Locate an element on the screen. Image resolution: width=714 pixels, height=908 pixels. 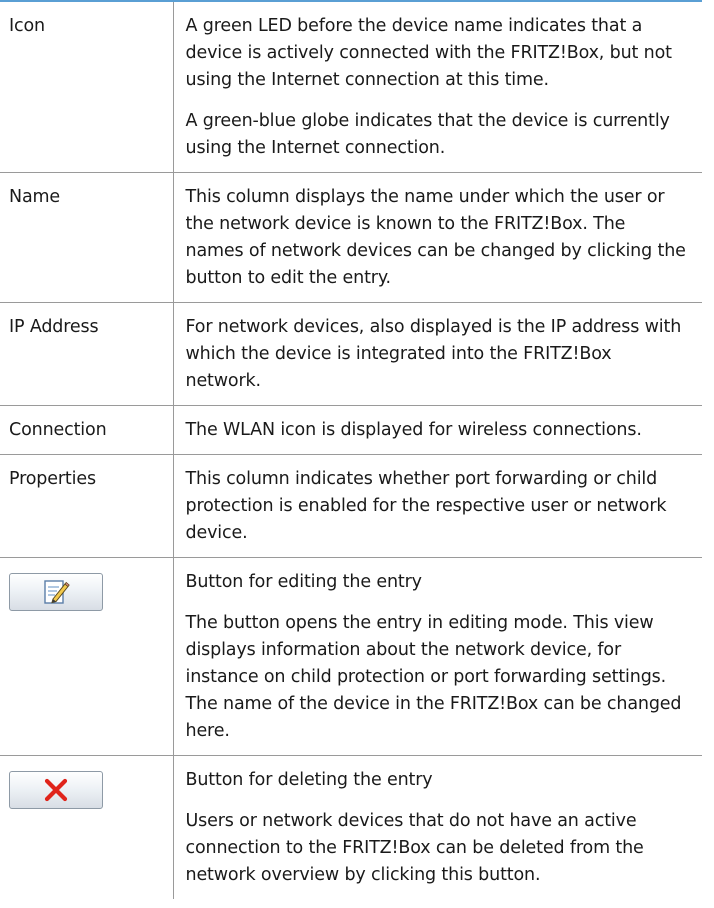
delete-icon is located at coordinates (56, 790).